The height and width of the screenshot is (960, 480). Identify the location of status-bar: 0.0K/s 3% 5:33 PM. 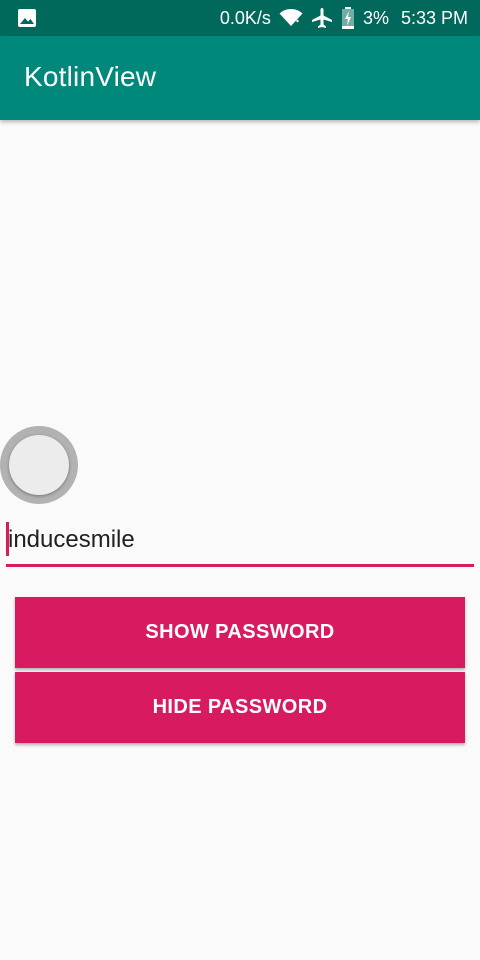
(240, 18).